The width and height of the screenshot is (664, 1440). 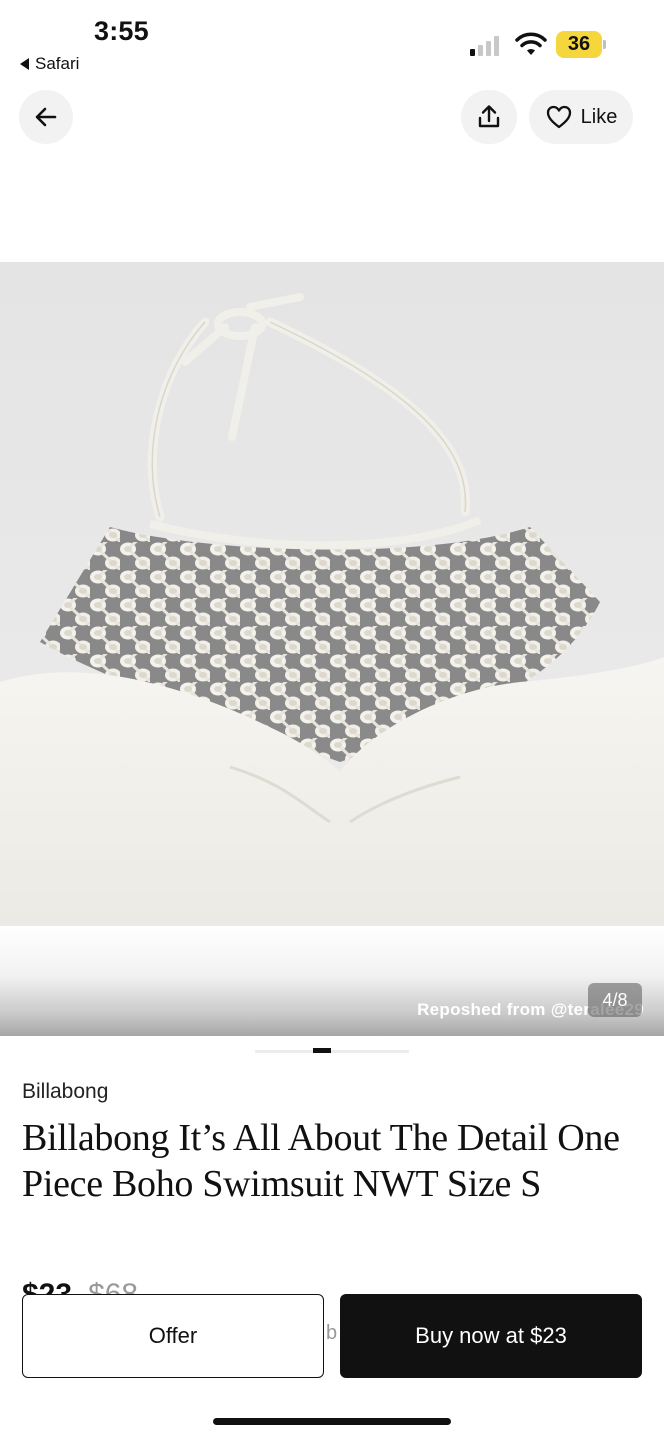 I want to click on gallery-pager-track, so click(x=332, y=1051).